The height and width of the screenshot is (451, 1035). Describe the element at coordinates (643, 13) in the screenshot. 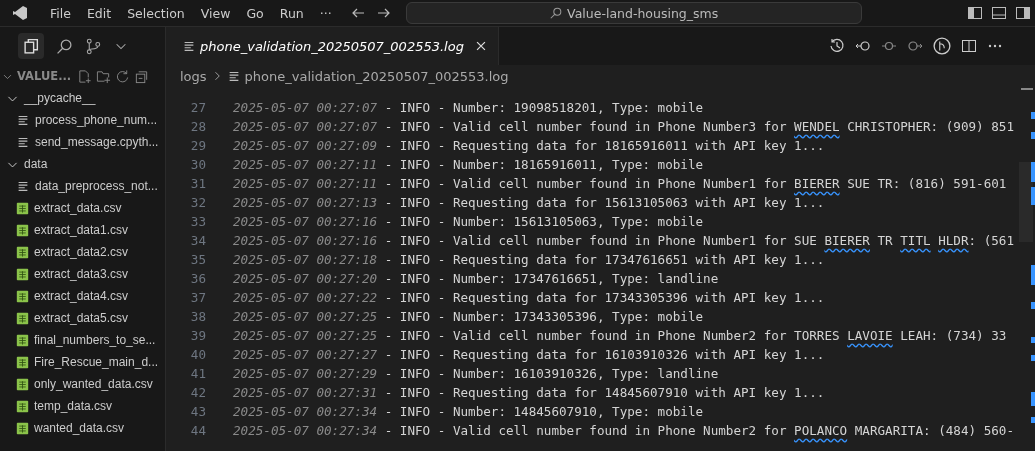

I see `search-text: Value-land-housing_sms` at that location.